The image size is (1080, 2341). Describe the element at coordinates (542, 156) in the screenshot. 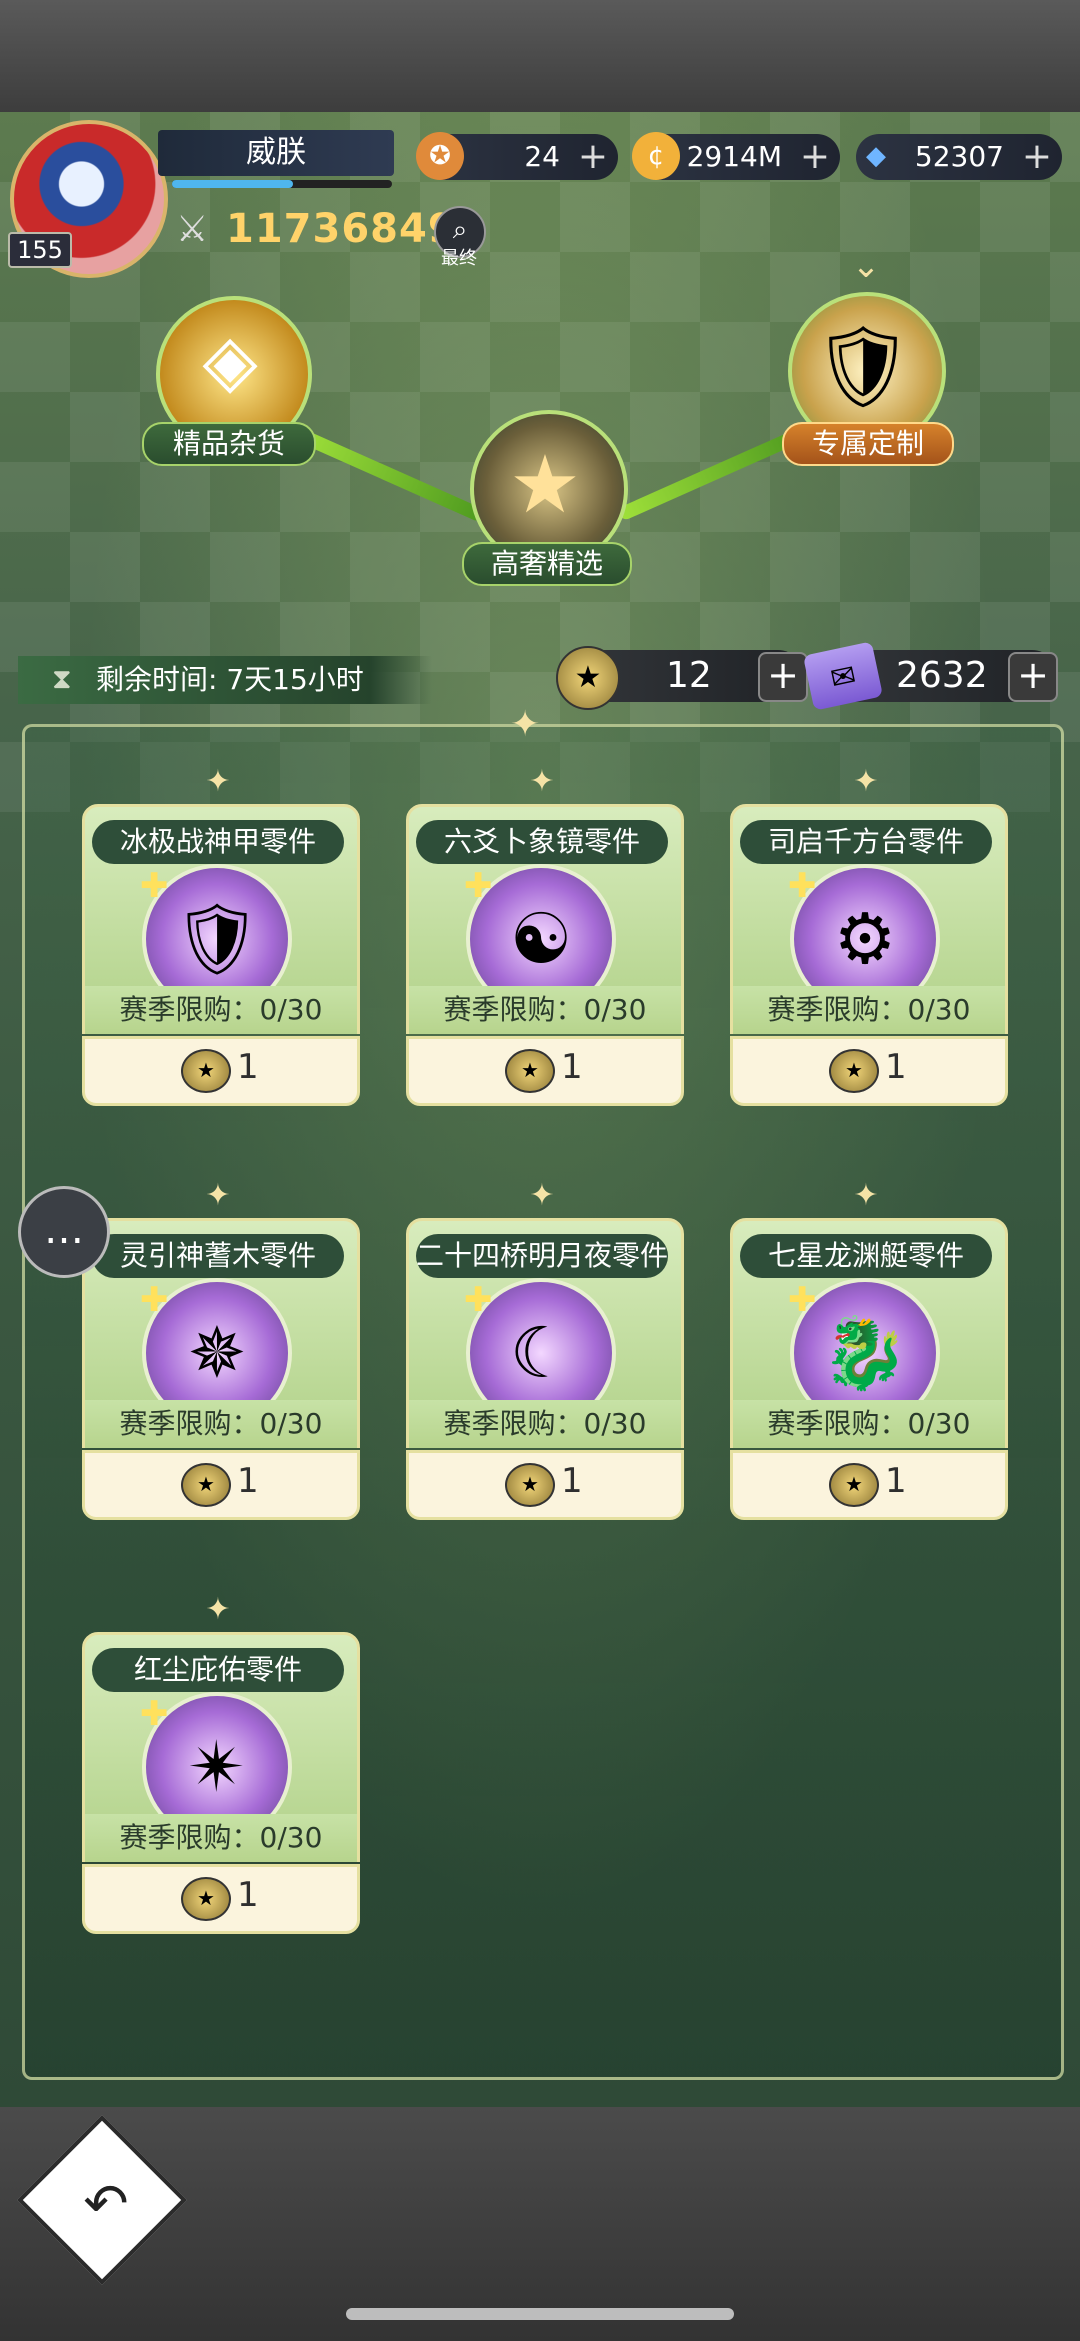

I see `badge-currency-value: 24` at that location.